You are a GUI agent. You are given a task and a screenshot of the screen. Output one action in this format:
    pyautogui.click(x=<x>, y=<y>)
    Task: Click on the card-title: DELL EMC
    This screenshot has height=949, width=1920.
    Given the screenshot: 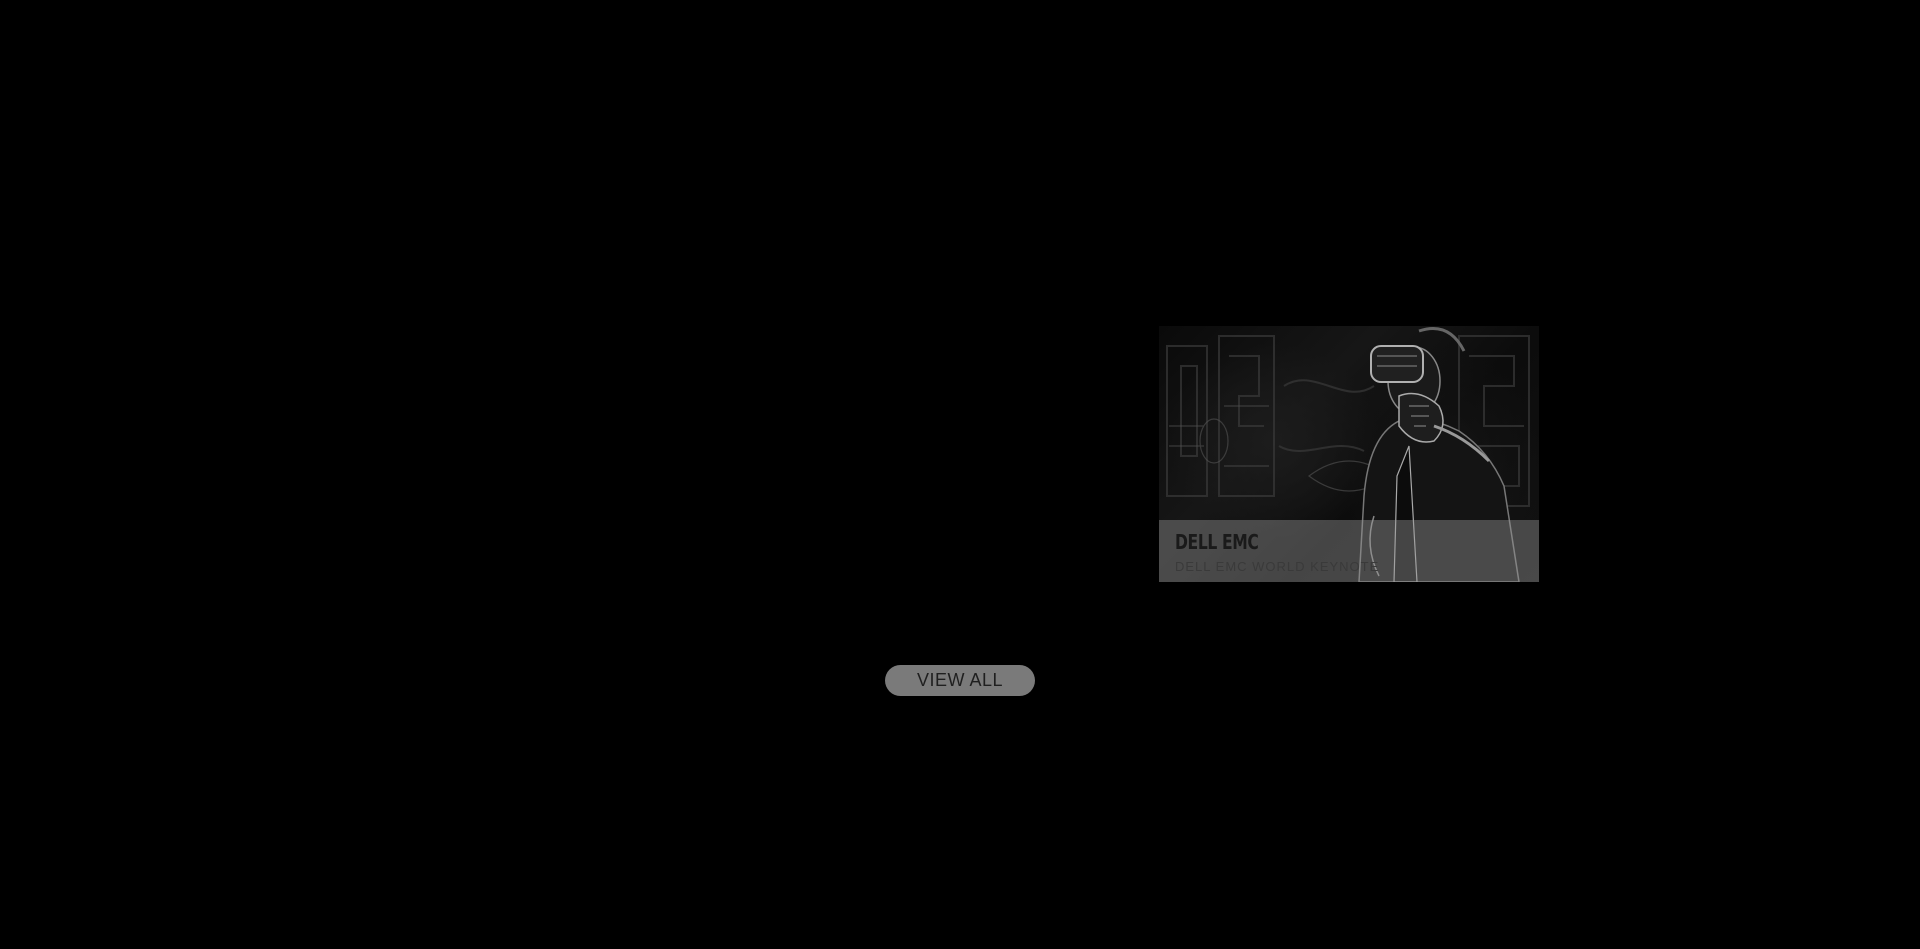 What is the action you would take?
    pyautogui.click(x=1217, y=542)
    